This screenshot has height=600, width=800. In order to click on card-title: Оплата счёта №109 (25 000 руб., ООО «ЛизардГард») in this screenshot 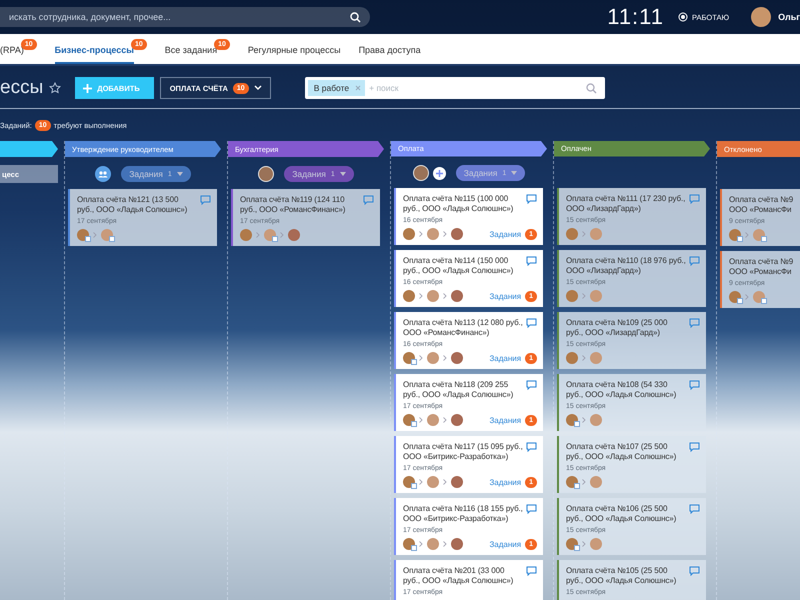, I will do `click(626, 328)`.